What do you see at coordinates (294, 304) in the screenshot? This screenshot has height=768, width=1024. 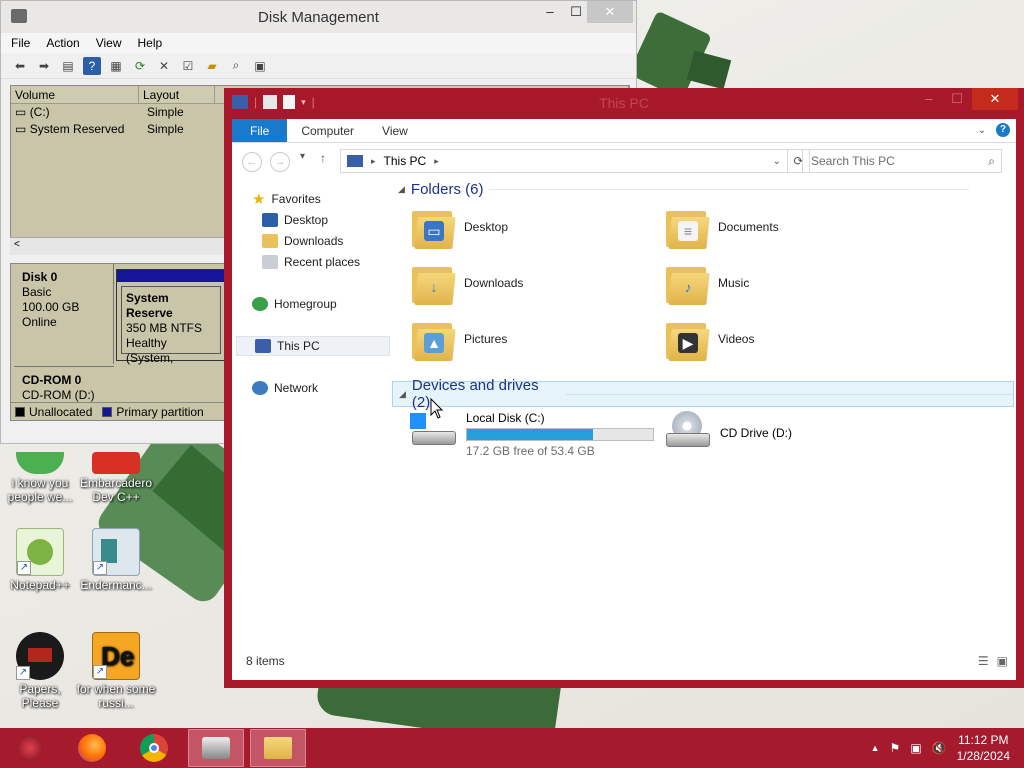 I see `nav-homegroup: Homegroup` at bounding box center [294, 304].